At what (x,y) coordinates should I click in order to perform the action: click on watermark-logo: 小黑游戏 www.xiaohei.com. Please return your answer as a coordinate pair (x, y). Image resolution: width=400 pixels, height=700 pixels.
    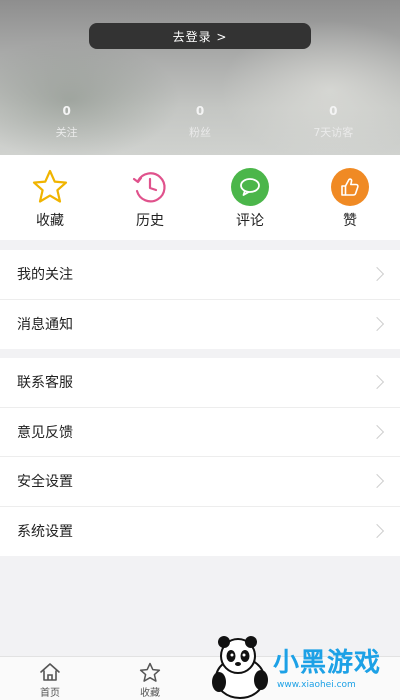
    Looking at the image, I should click on (302, 666).